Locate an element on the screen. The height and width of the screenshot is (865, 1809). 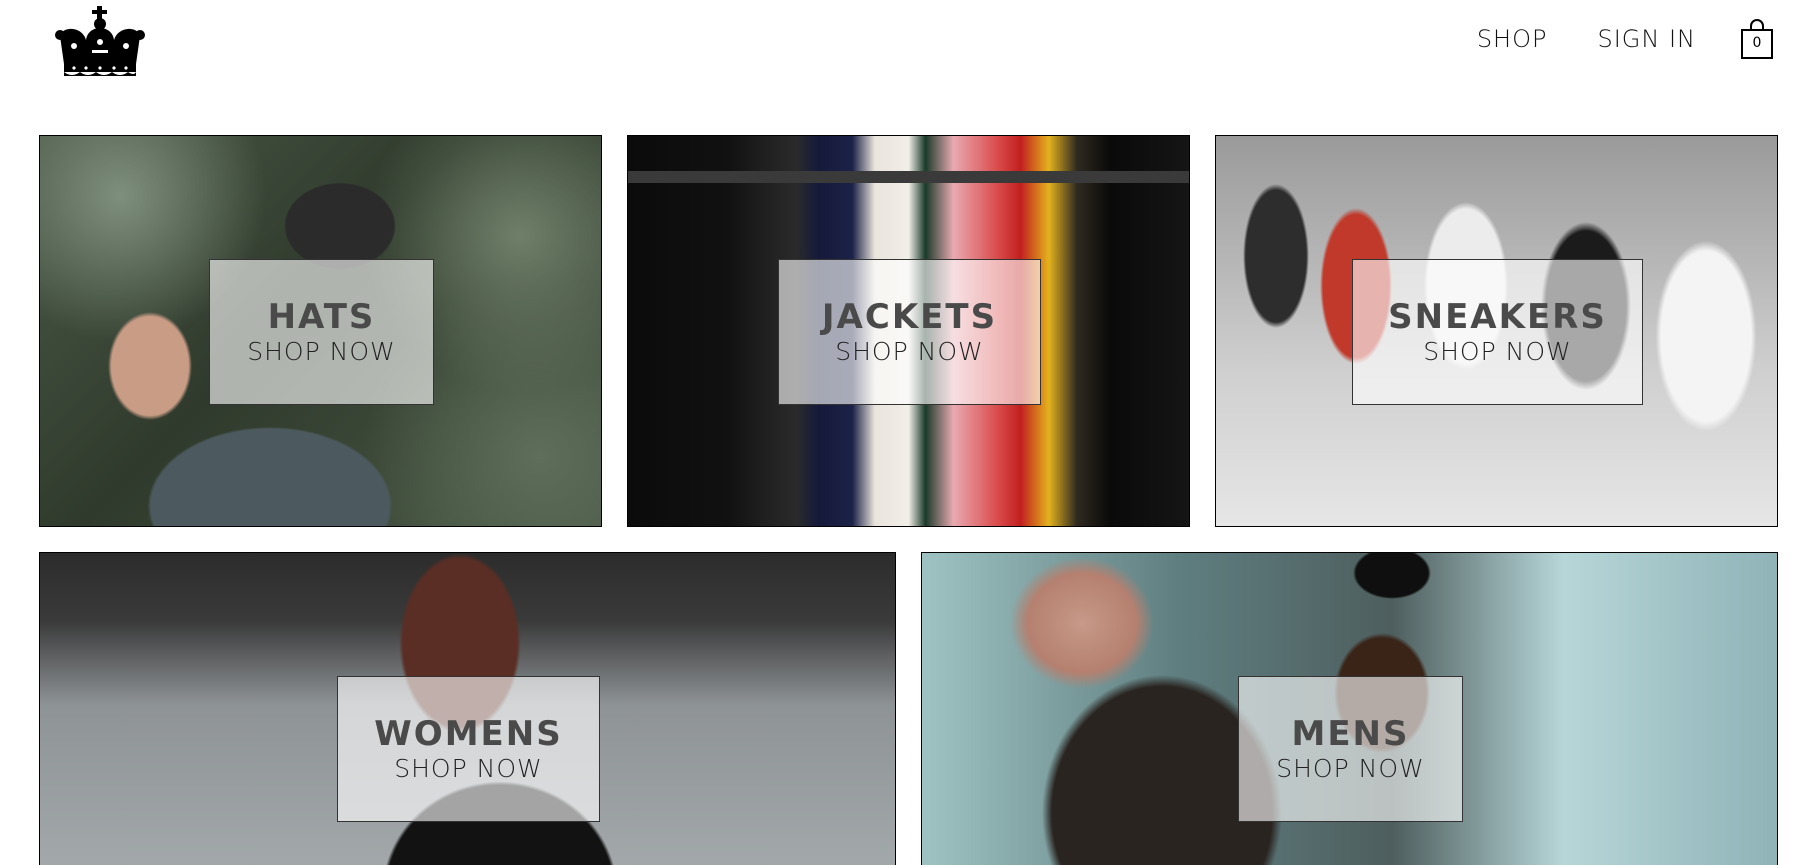
category-label-box: SNEAKERS SHOP NOW is located at coordinates (1497, 332).